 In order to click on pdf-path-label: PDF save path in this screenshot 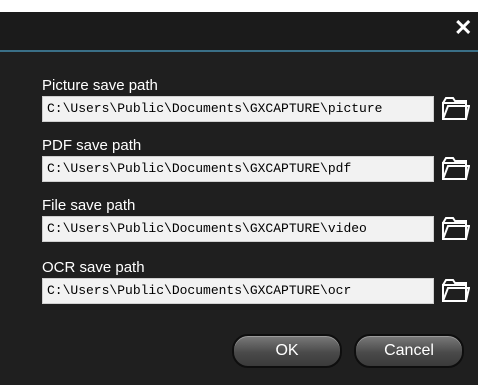, I will do `click(92, 145)`.